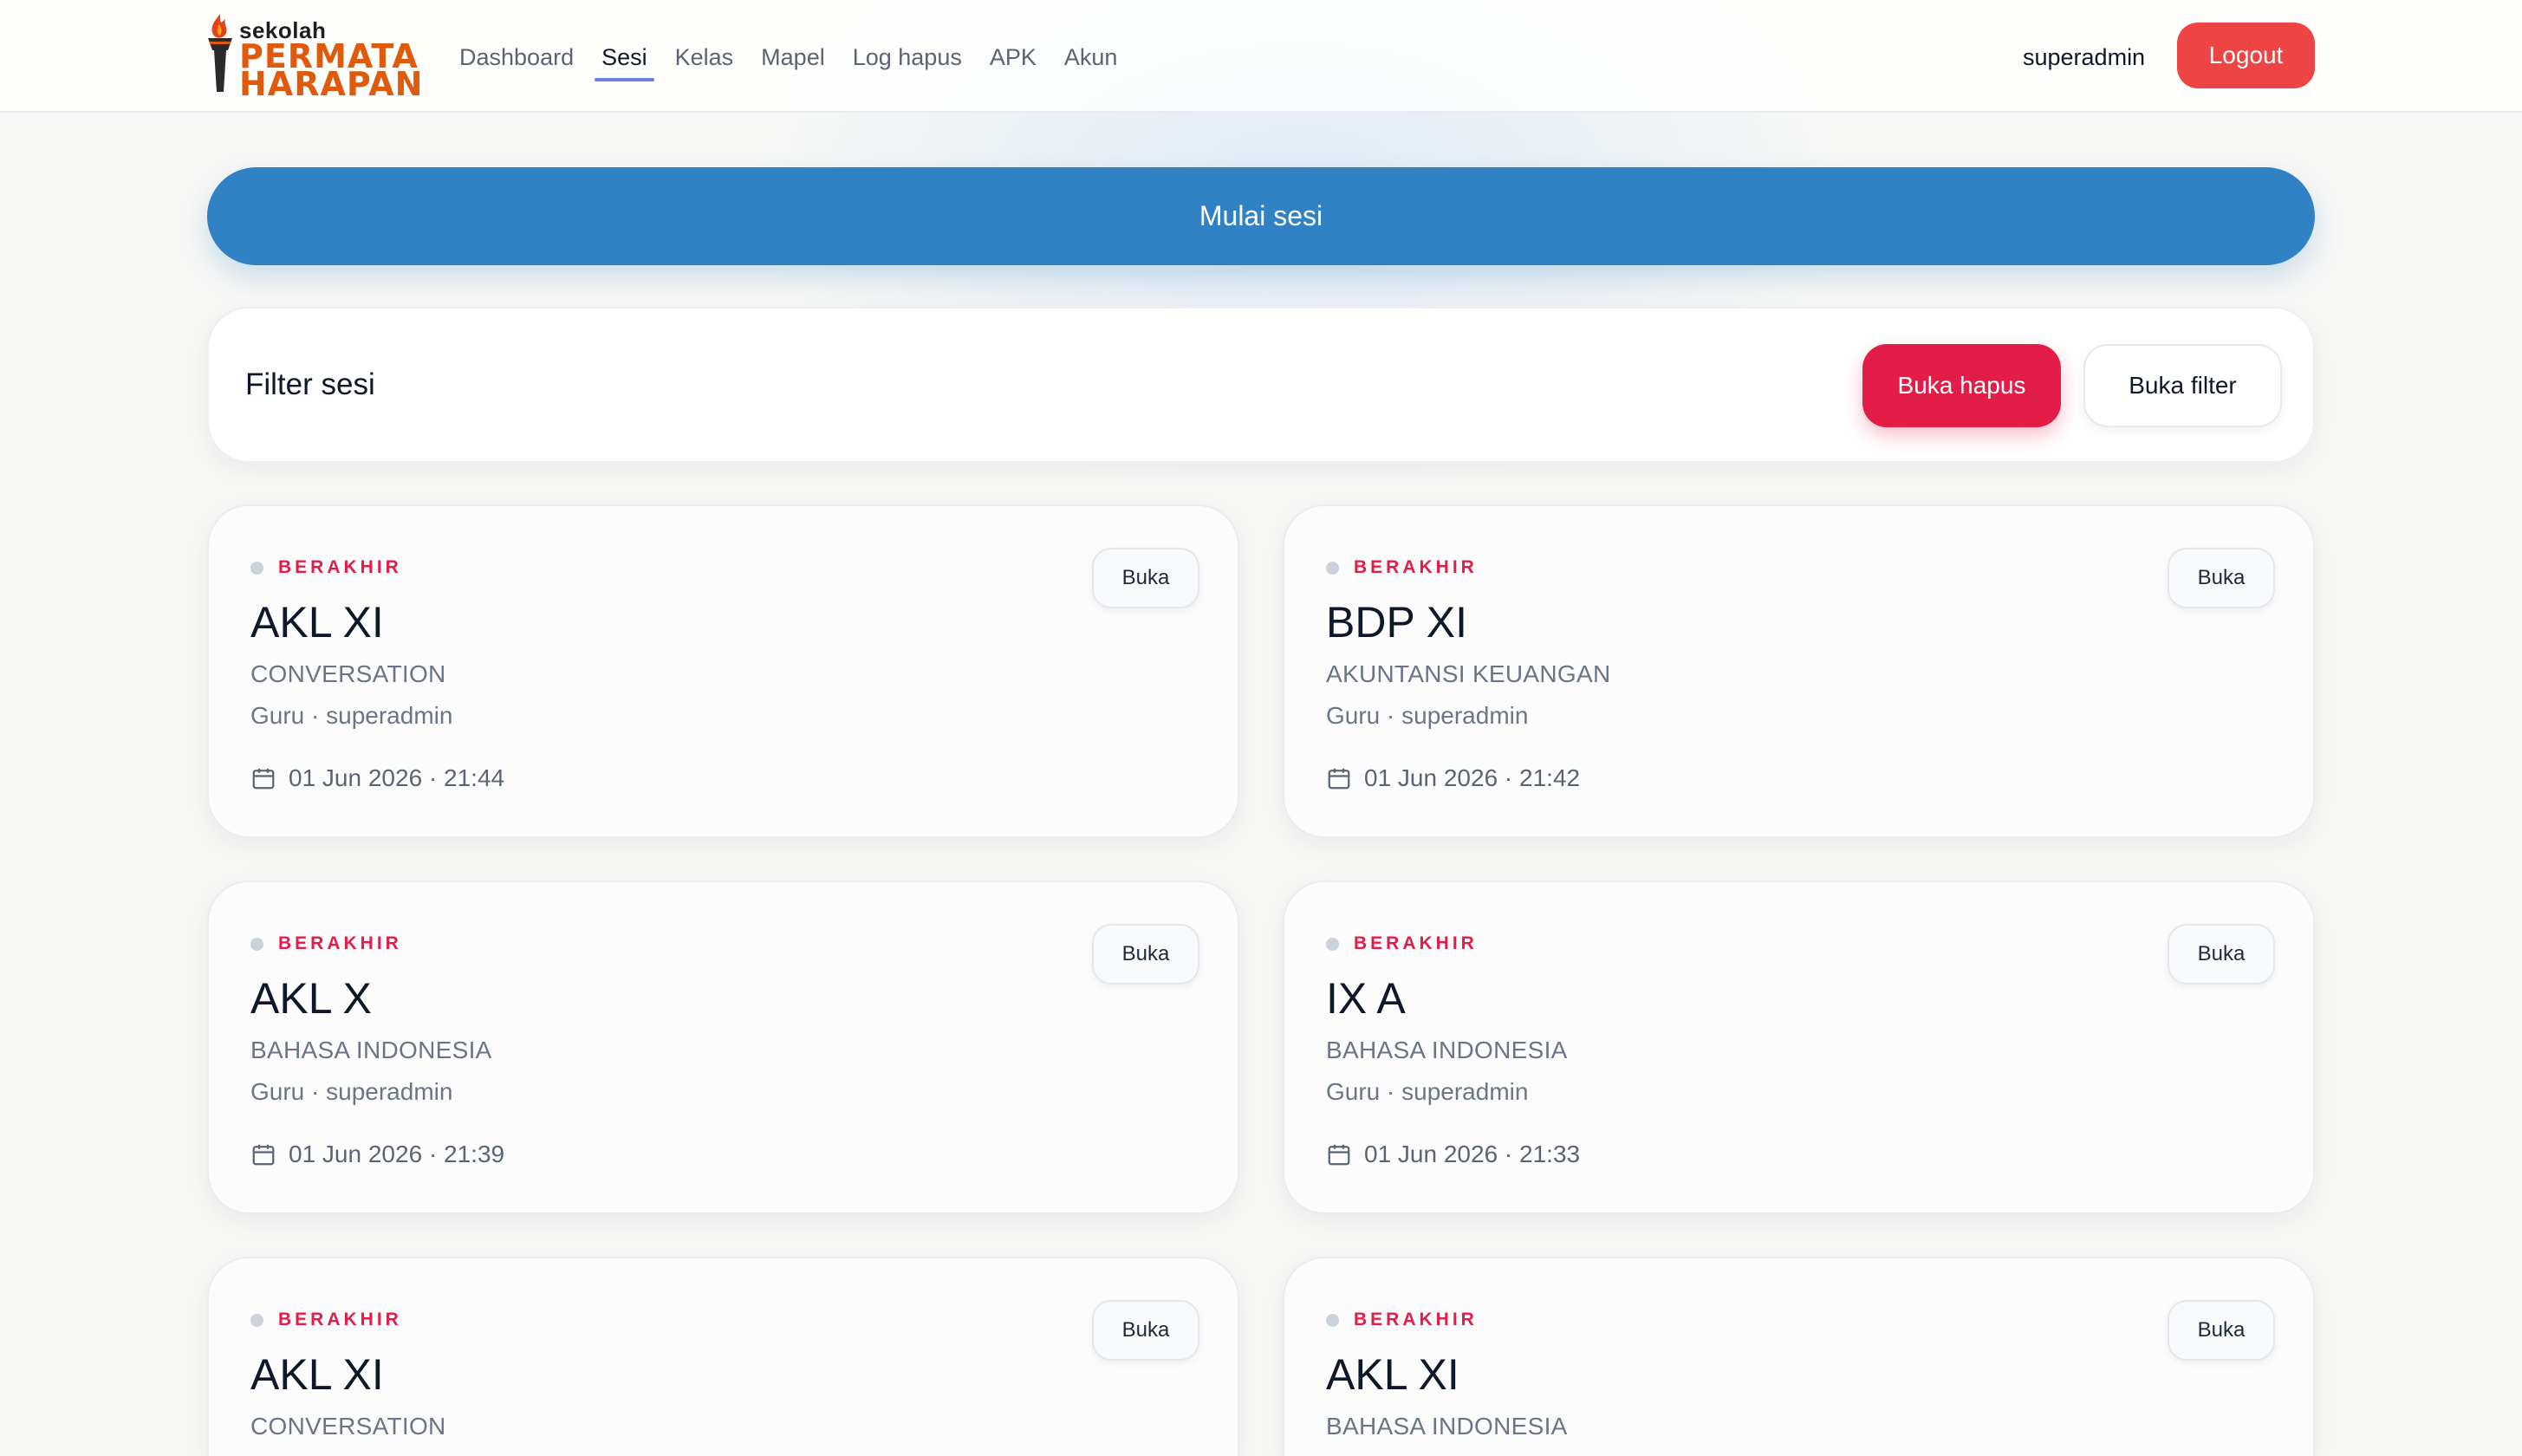  Describe the element at coordinates (2246, 55) in the screenshot. I see `logout-button: Logout` at that location.